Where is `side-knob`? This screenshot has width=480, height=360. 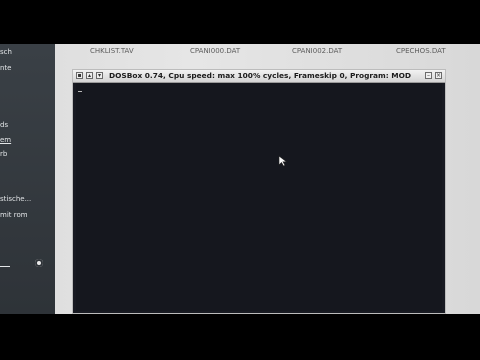 side-knob is located at coordinates (39, 263).